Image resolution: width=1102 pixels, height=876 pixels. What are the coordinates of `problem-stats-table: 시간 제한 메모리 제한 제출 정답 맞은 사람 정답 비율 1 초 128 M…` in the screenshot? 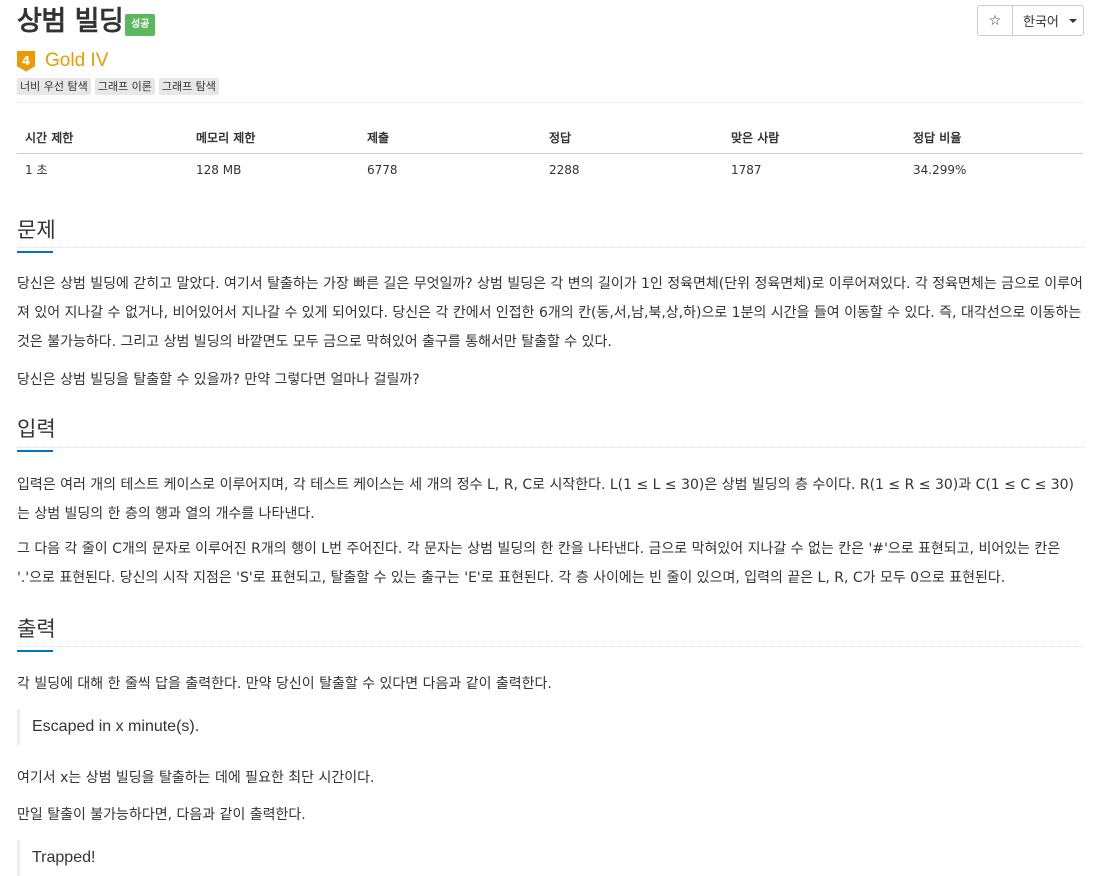 It's located at (550, 153).